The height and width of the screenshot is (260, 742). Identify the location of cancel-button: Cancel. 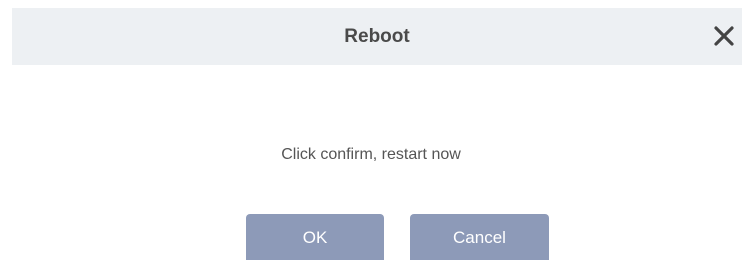
(479, 237).